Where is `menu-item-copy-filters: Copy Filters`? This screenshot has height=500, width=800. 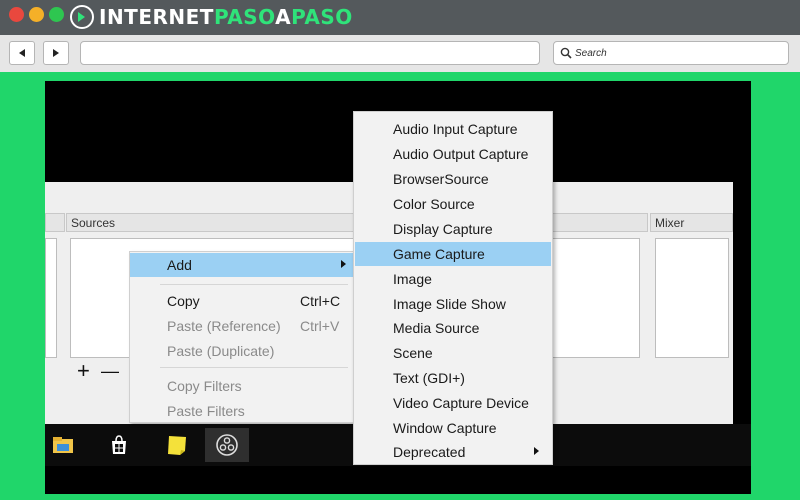
menu-item-copy-filters: Copy Filters is located at coordinates (204, 386).